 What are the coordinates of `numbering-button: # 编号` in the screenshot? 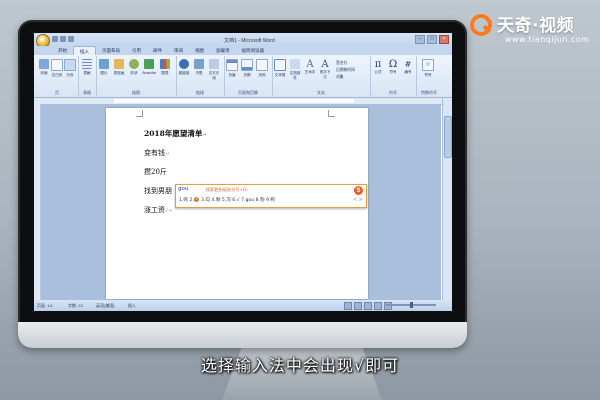 It's located at (408, 67).